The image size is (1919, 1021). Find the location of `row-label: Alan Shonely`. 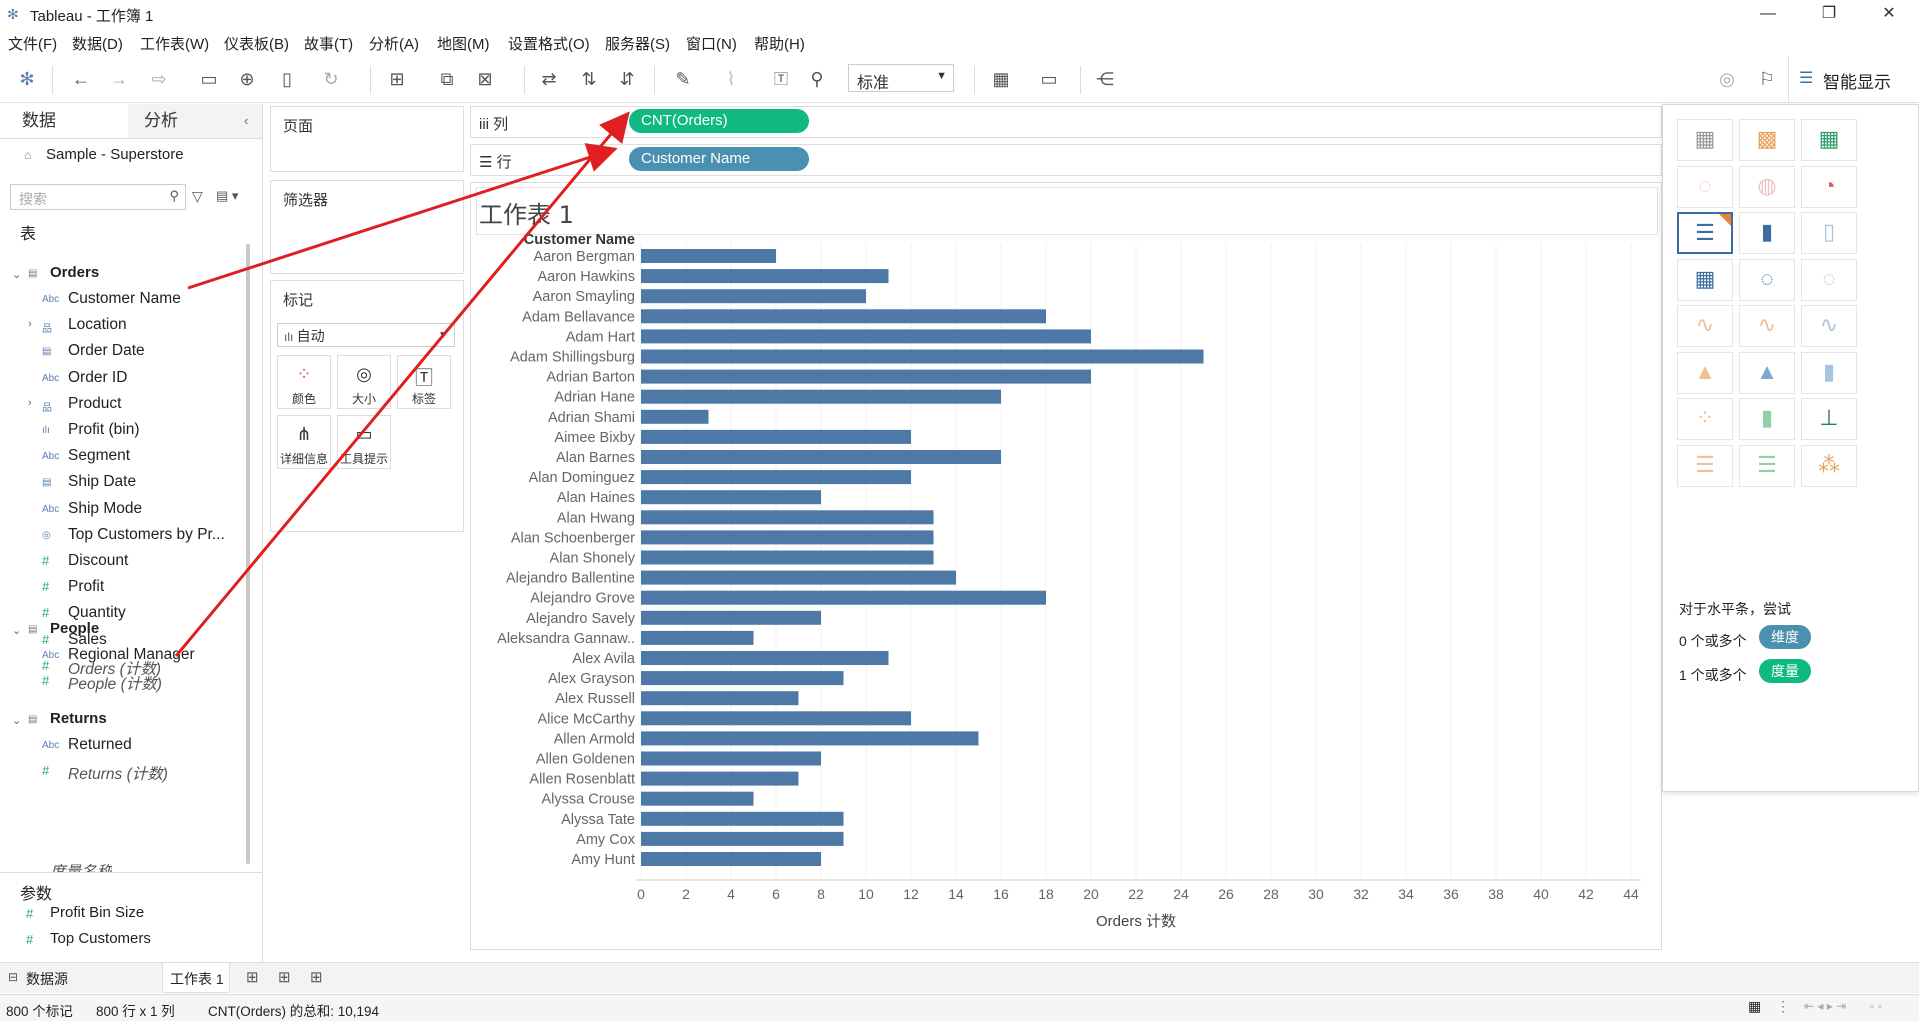

row-label: Alan Shonely is located at coordinates (593, 559).